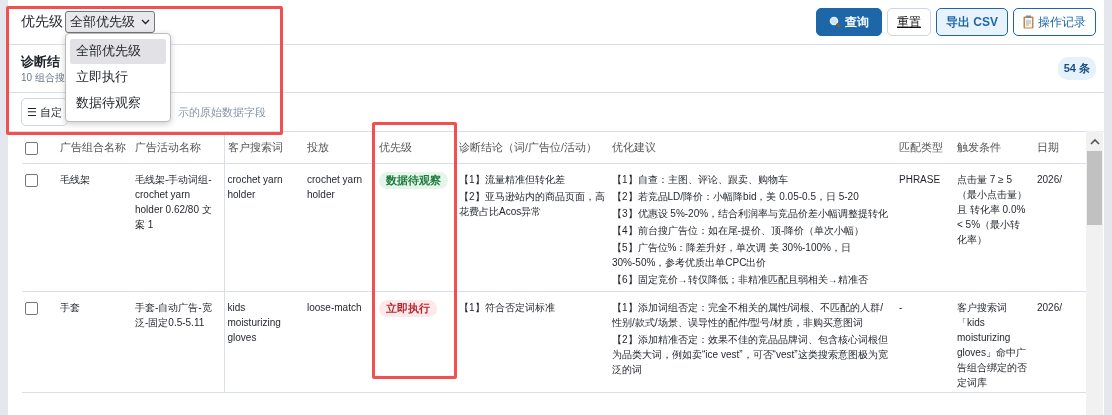  I want to click on toolbar-button: 查询, so click(849, 22).